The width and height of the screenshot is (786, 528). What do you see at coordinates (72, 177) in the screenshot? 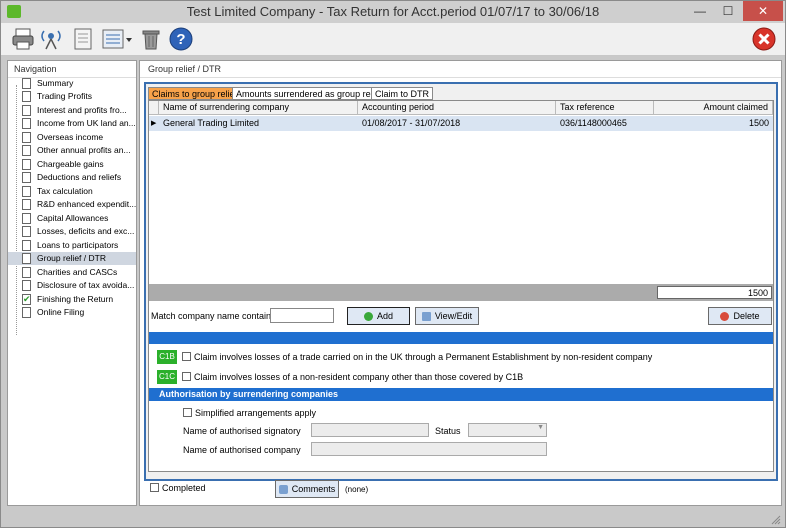
I see `nav-item-deductions-and-reliefs: Deductions and reliefs` at bounding box center [72, 177].